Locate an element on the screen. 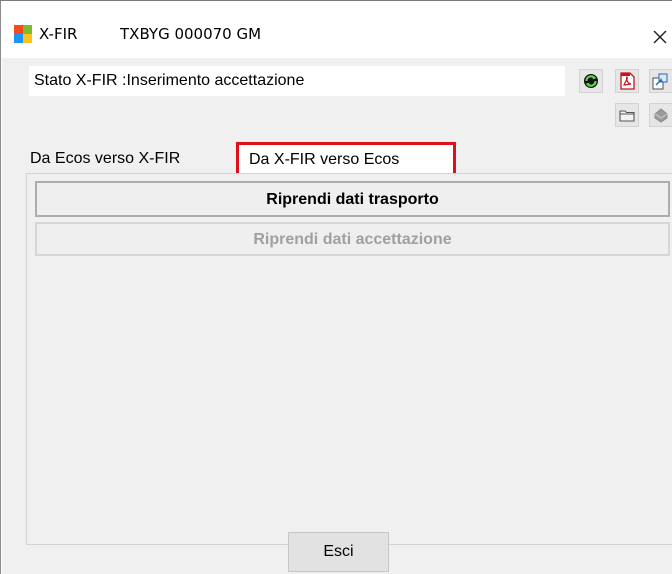 This screenshot has width=672, height=574. refresh-button is located at coordinates (591, 81).